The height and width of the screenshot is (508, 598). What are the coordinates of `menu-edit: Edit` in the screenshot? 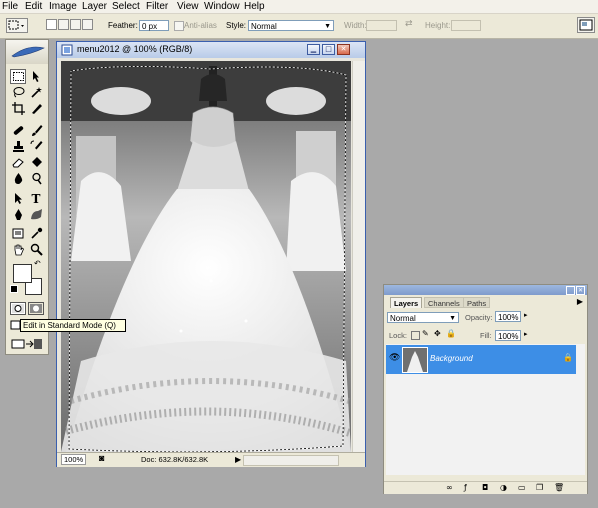 It's located at (33, 6).